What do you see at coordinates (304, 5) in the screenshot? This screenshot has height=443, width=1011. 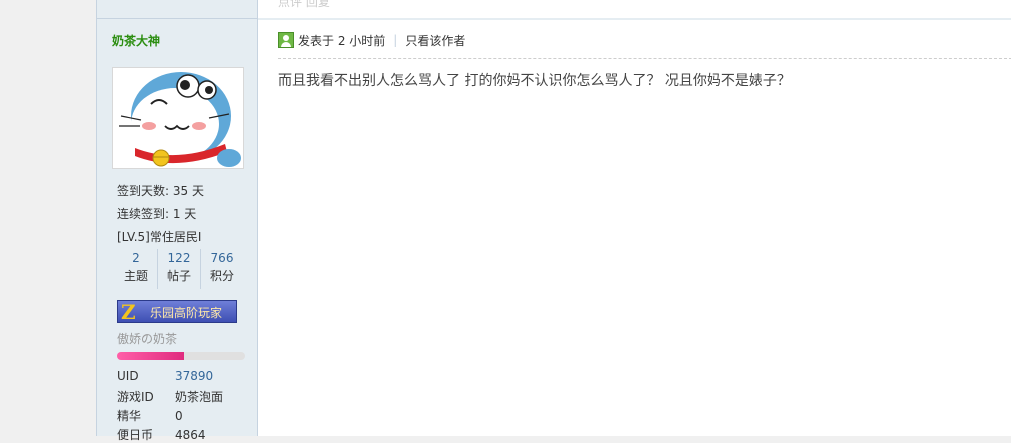 I see `previous-actions-text: 点评 回复` at bounding box center [304, 5].